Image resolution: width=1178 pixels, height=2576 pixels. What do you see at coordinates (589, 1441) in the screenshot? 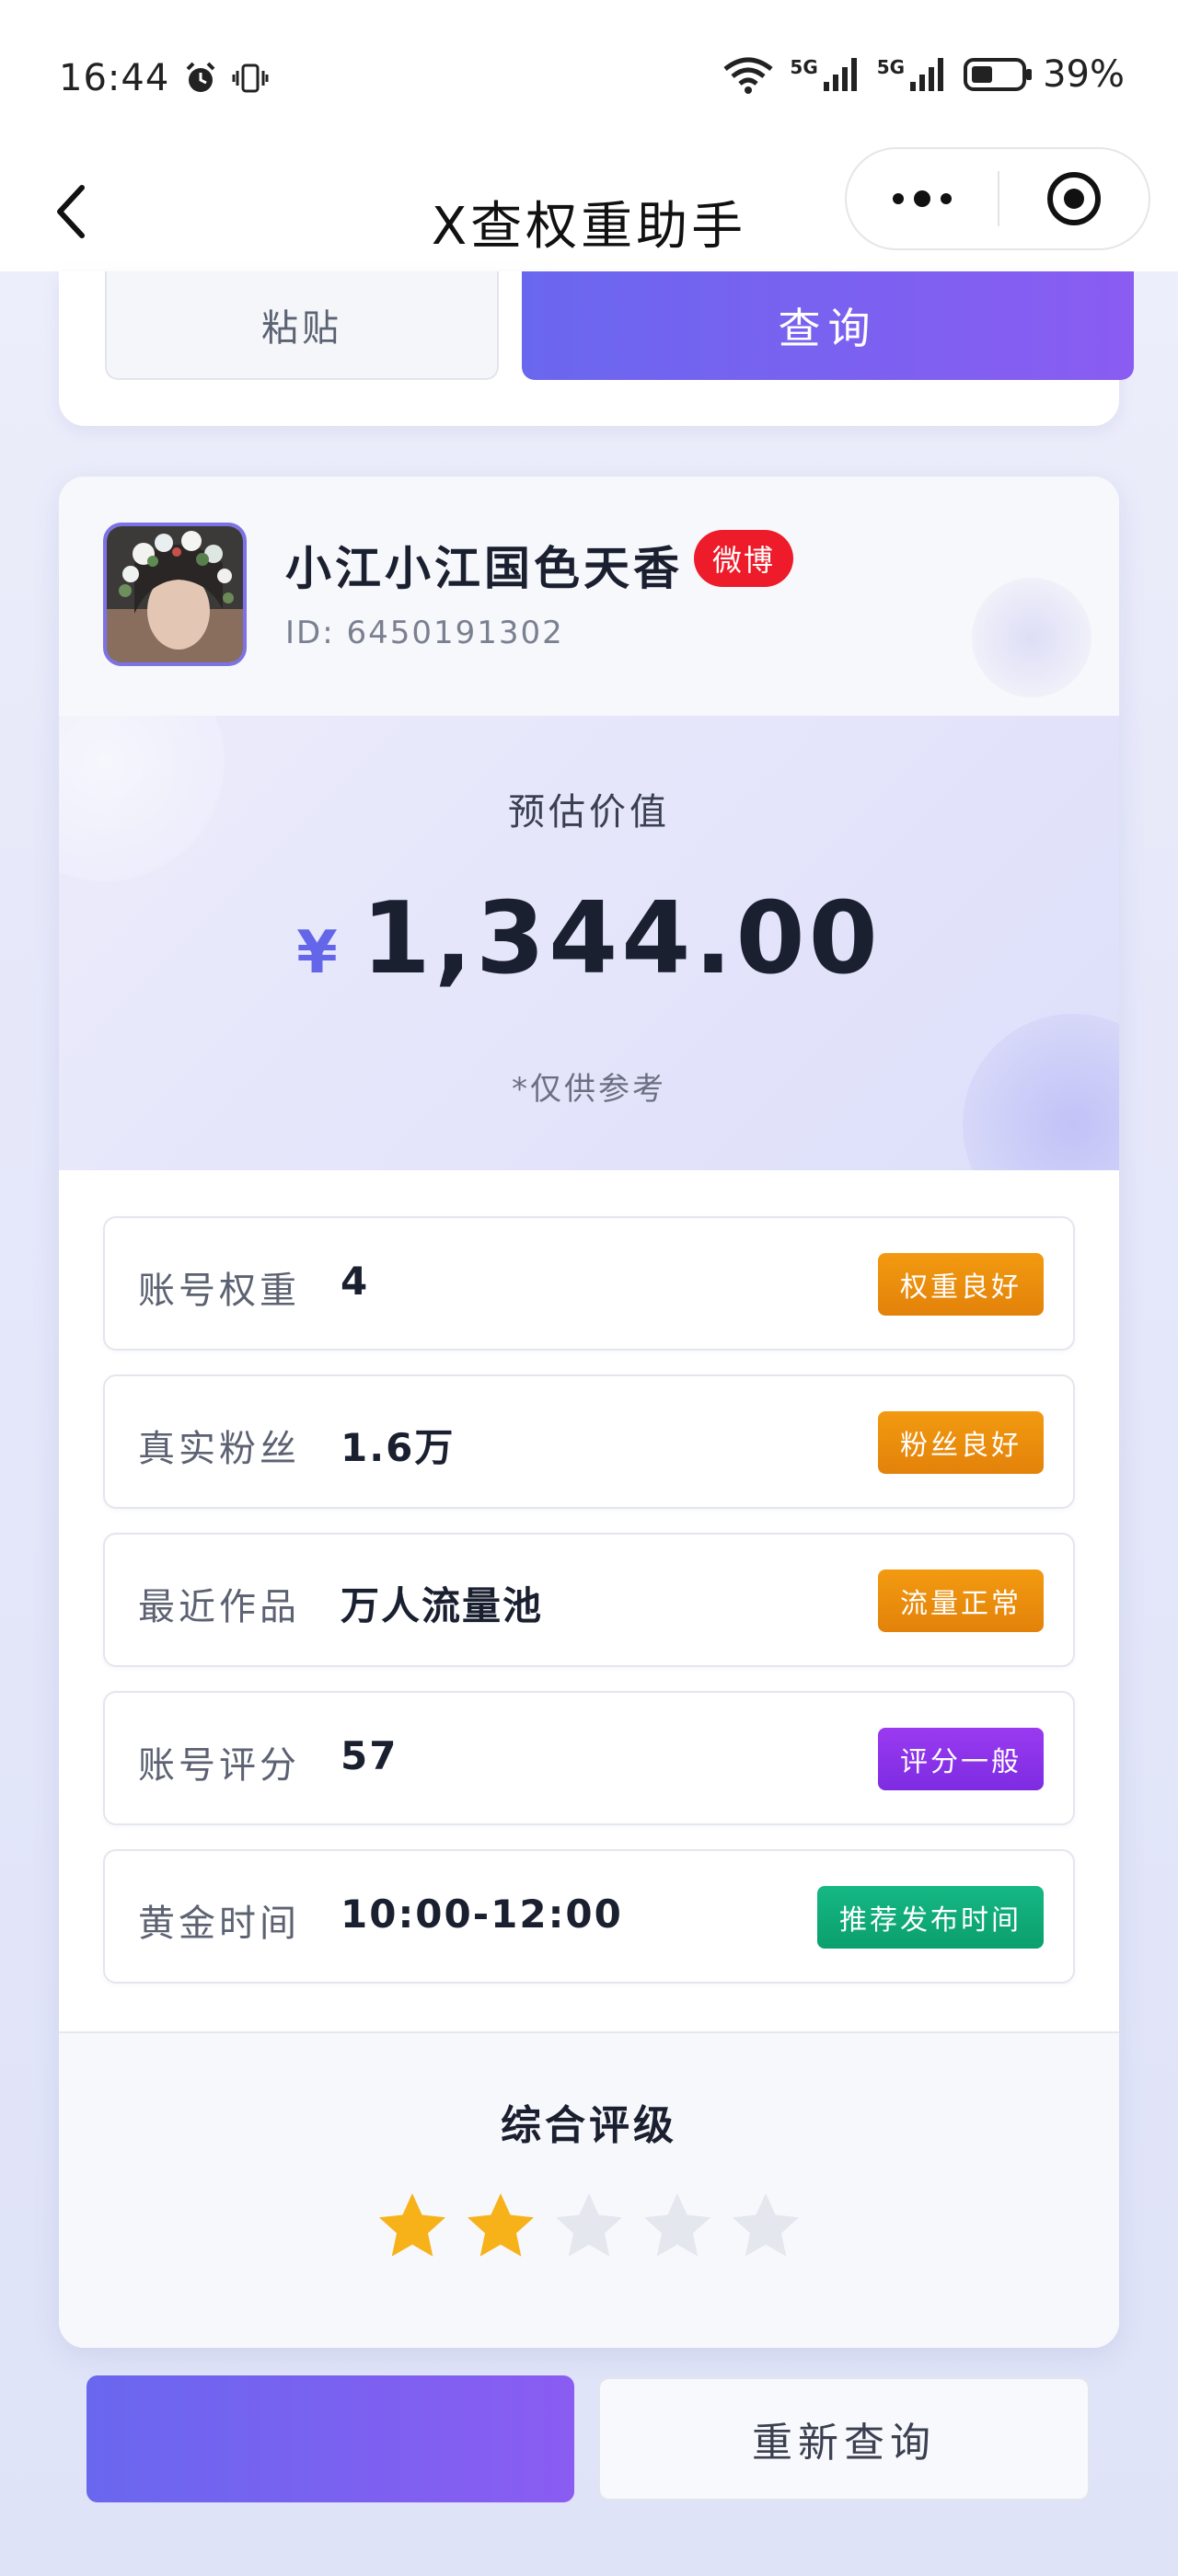
I see `metric-row-fans: 真实粉丝 1.6万 粉丝良好` at bounding box center [589, 1441].